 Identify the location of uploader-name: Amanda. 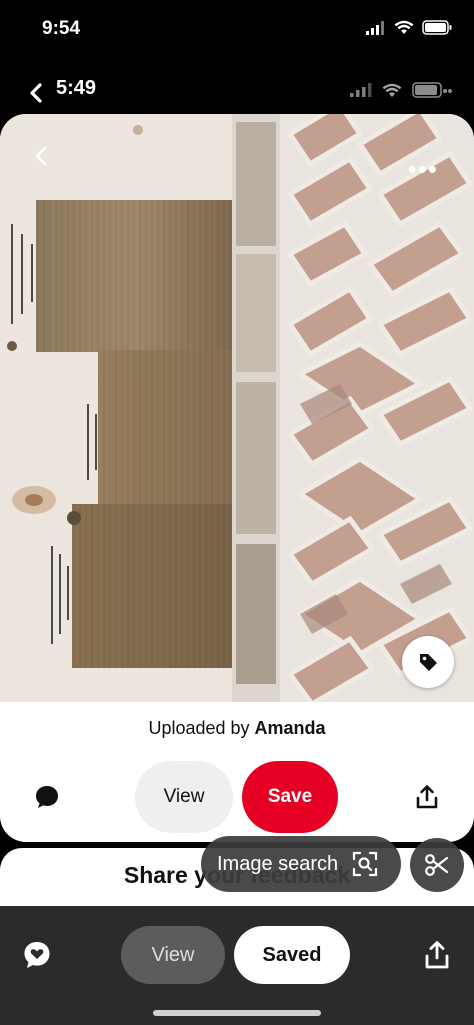
(290, 728).